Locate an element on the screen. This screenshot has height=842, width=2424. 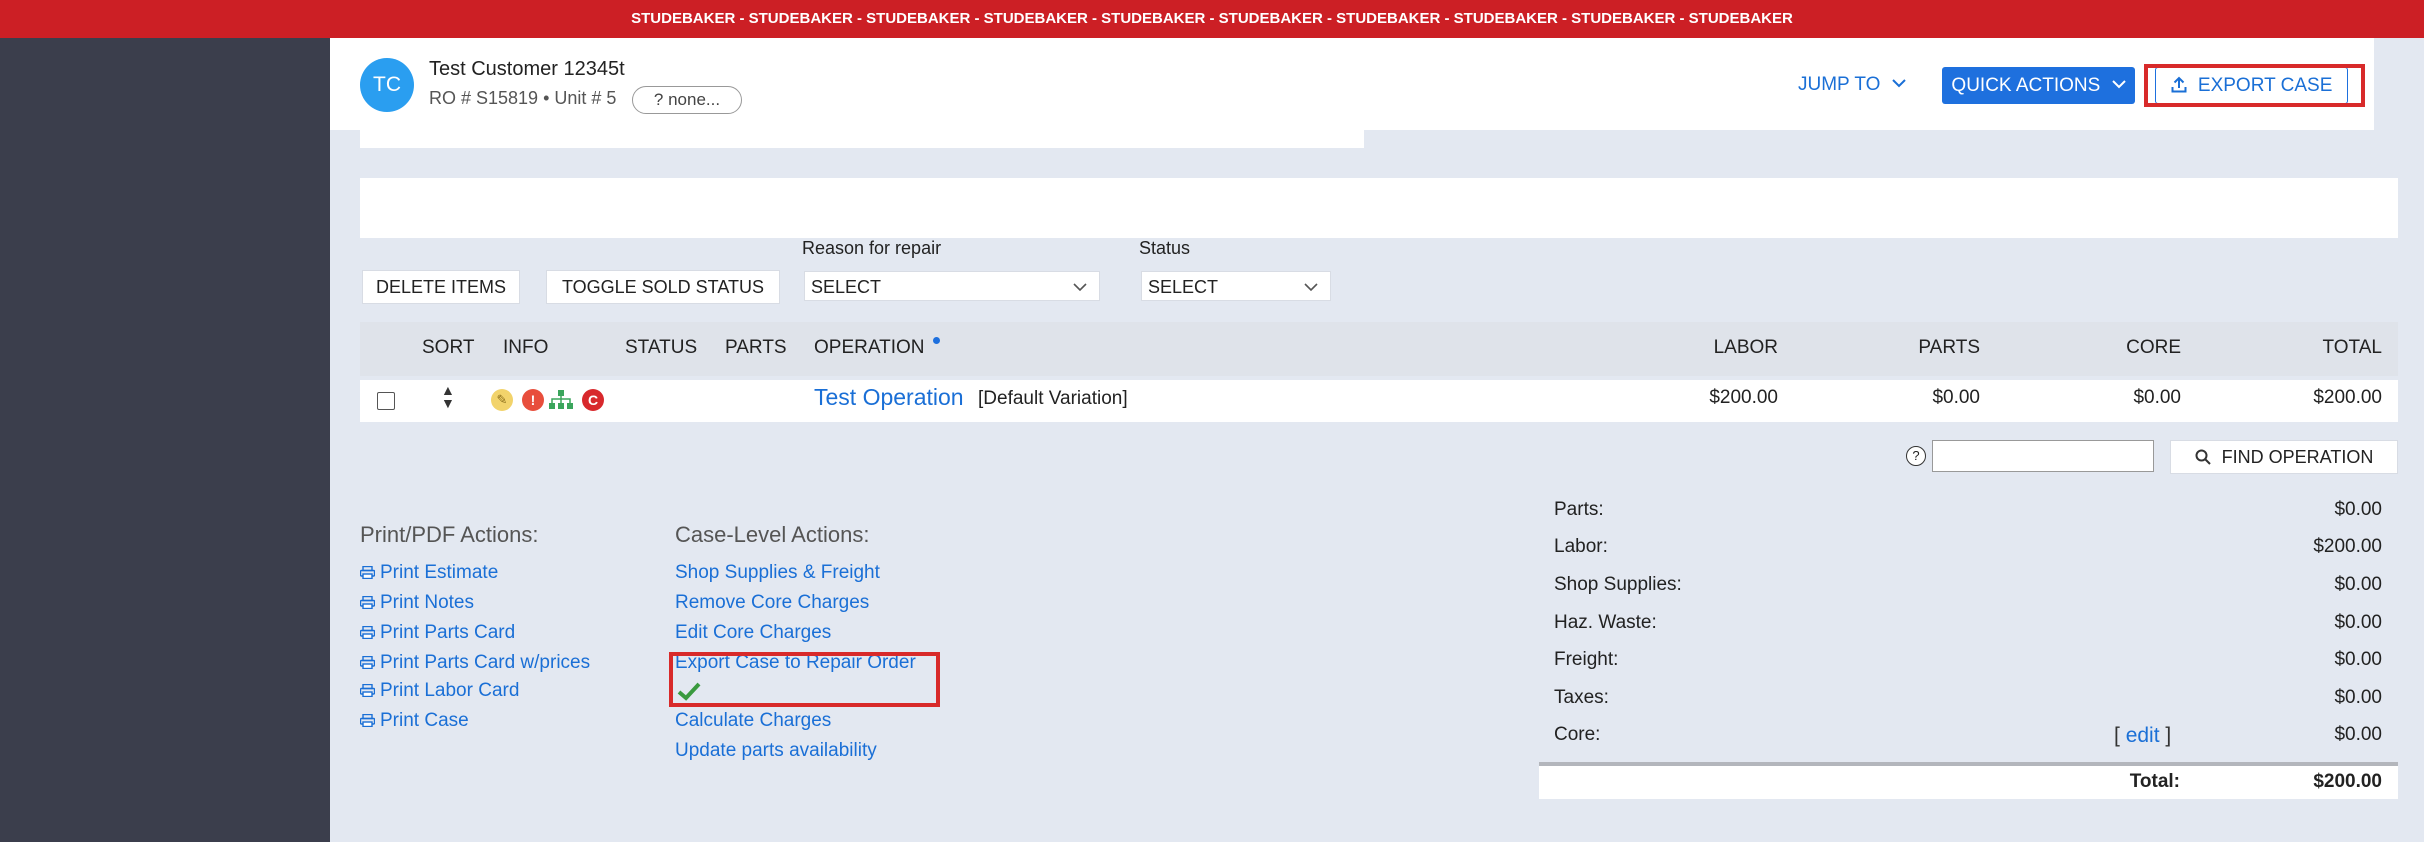
hierarchy-icon is located at coordinates (561, 402).